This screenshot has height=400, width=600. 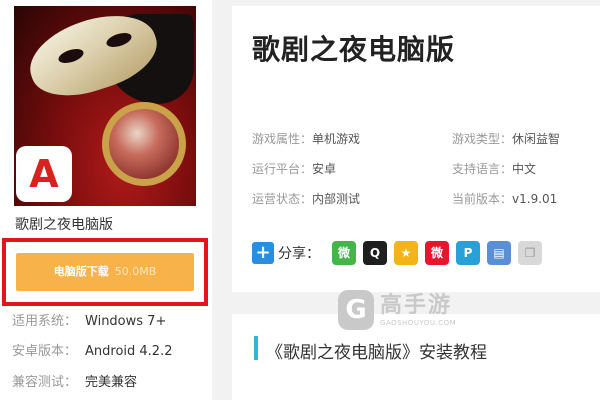 I want to click on info-platform: 运行平台：安卓, so click(x=294, y=168).